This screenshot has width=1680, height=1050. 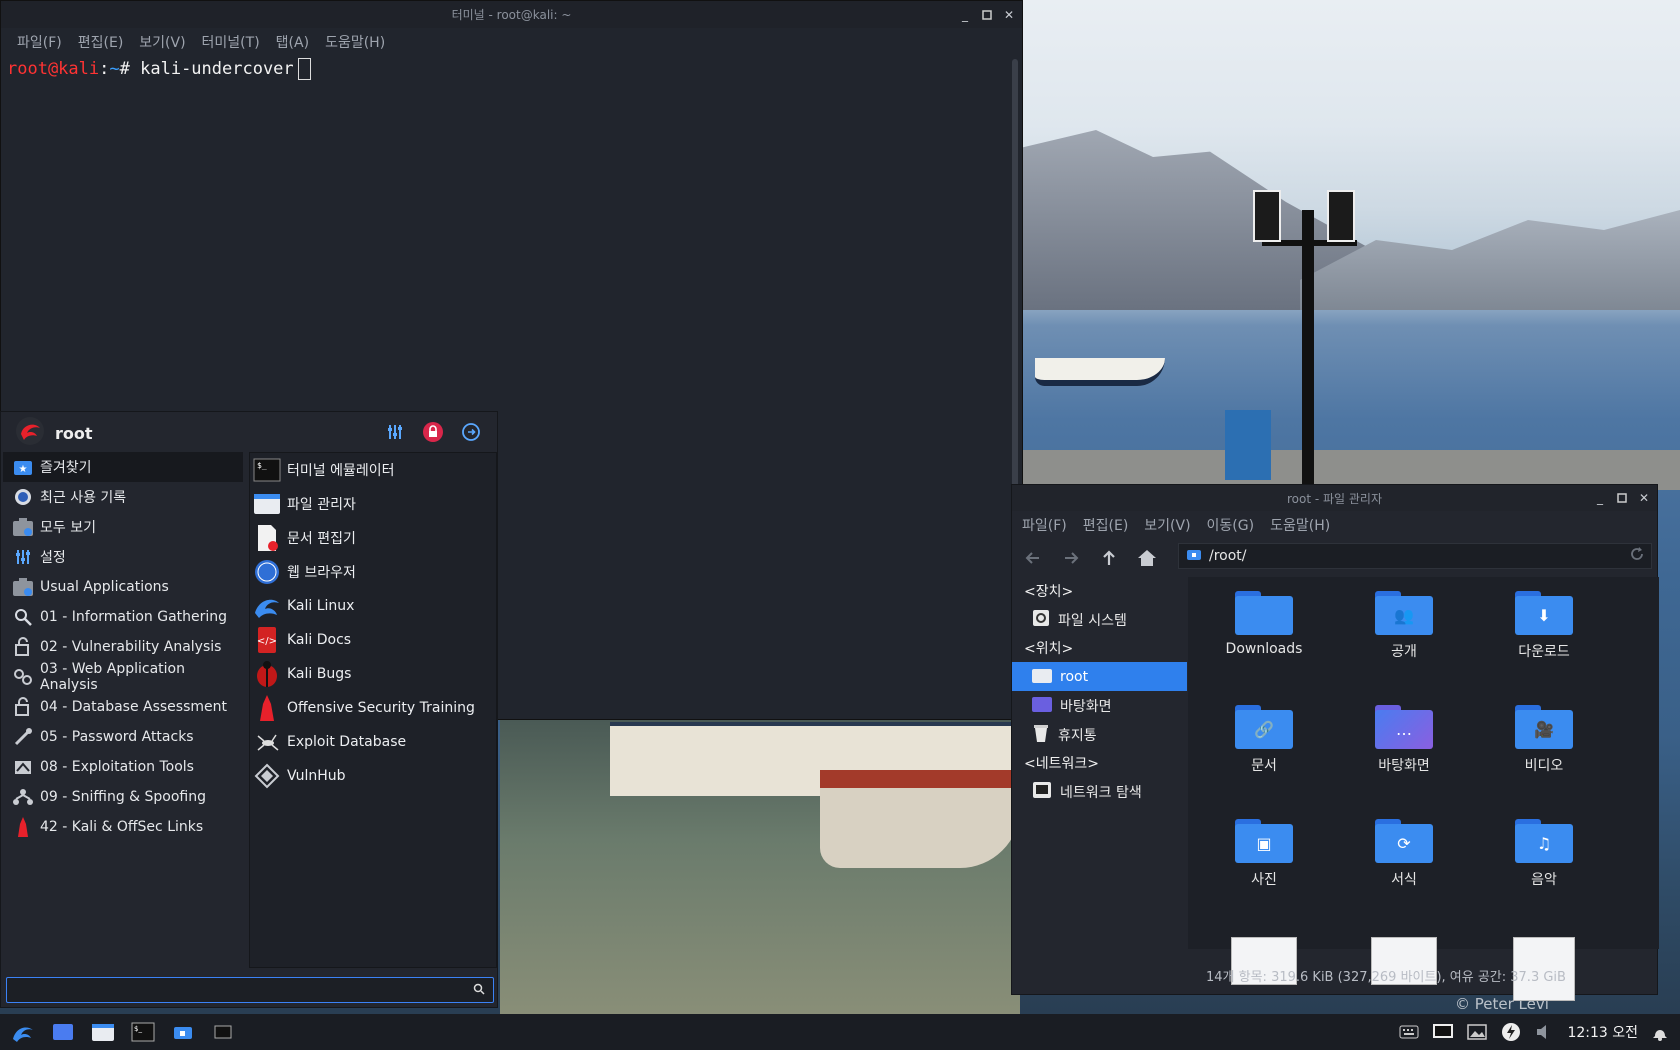 What do you see at coordinates (123, 617) in the screenshot?
I see `category-info-gathering: 01 - Information Gathering` at bounding box center [123, 617].